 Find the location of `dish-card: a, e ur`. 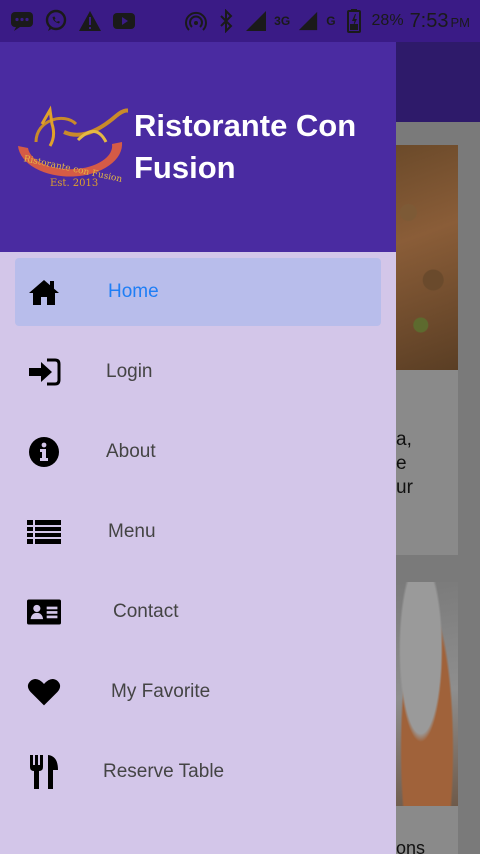

dish-card: a, e ur is located at coordinates (427, 350).